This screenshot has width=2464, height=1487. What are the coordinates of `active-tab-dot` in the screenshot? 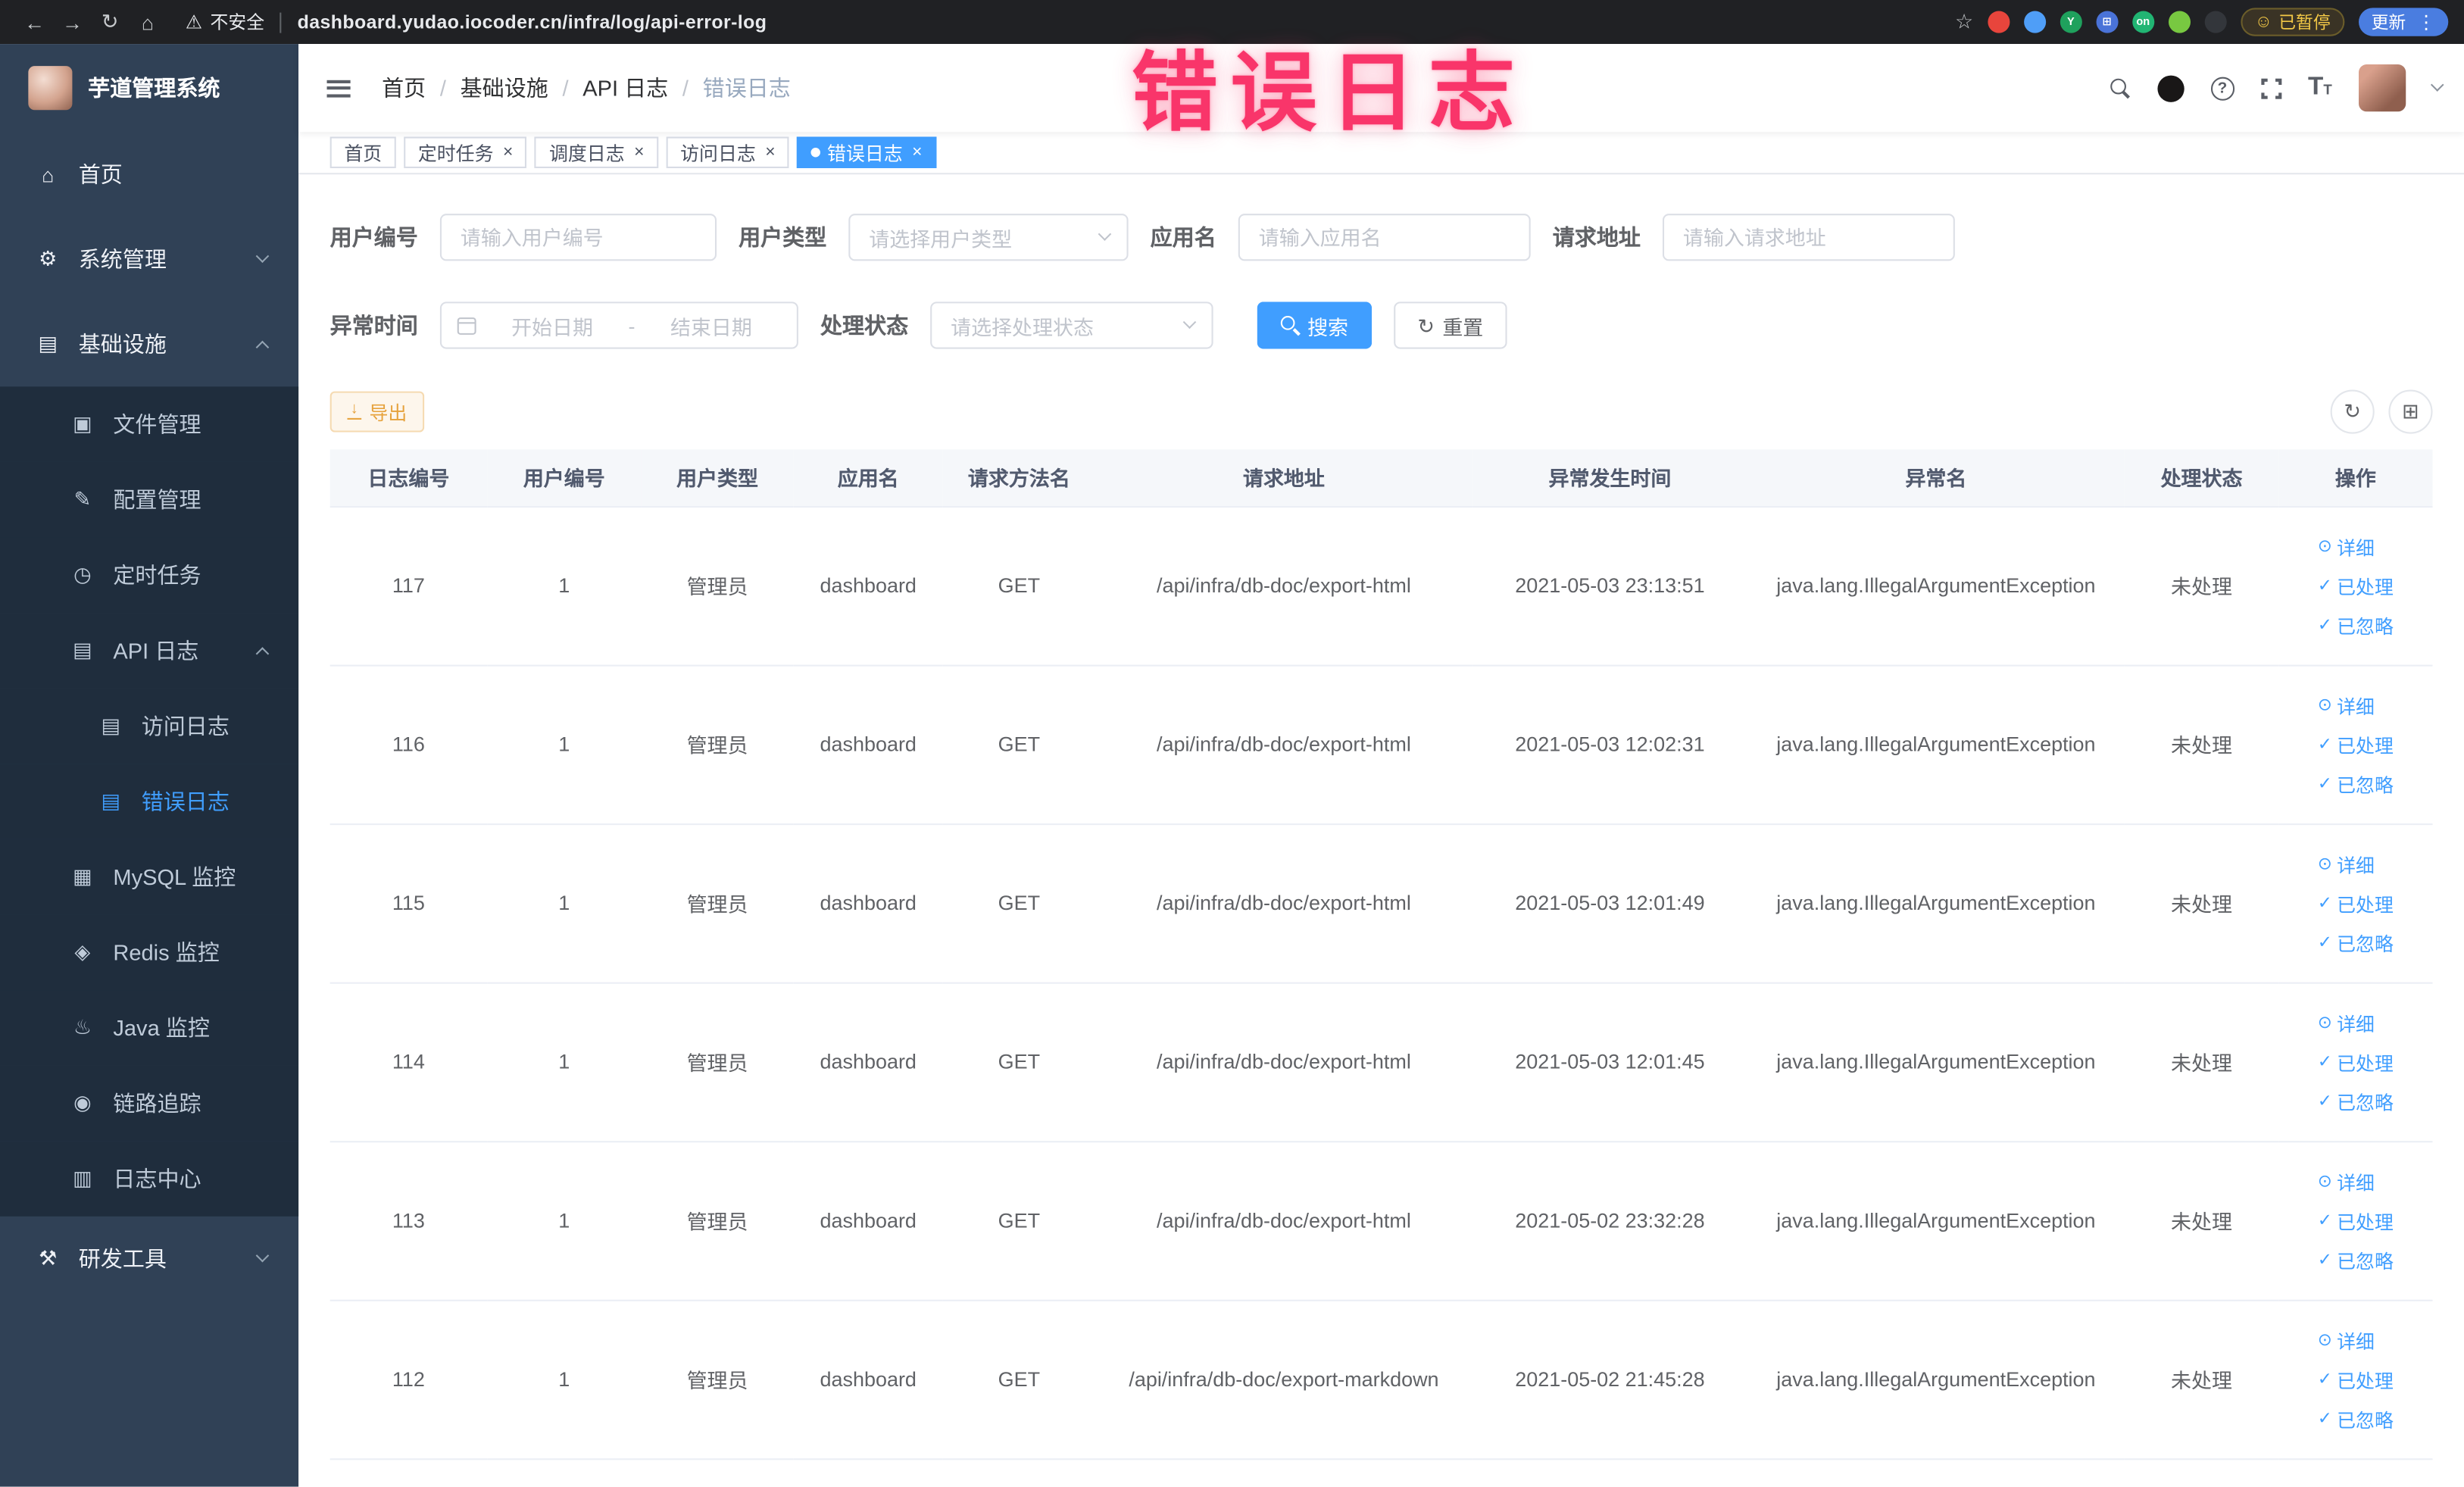 It's located at (816, 153).